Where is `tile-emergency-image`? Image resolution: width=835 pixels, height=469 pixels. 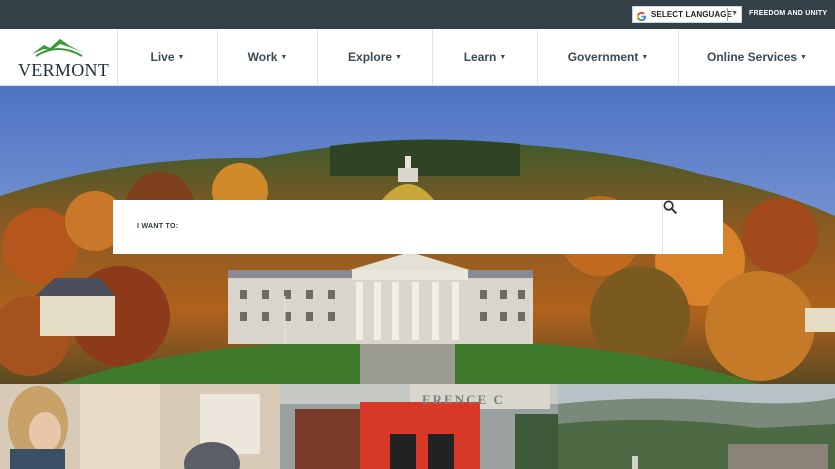 tile-emergency-image is located at coordinates (419, 426).